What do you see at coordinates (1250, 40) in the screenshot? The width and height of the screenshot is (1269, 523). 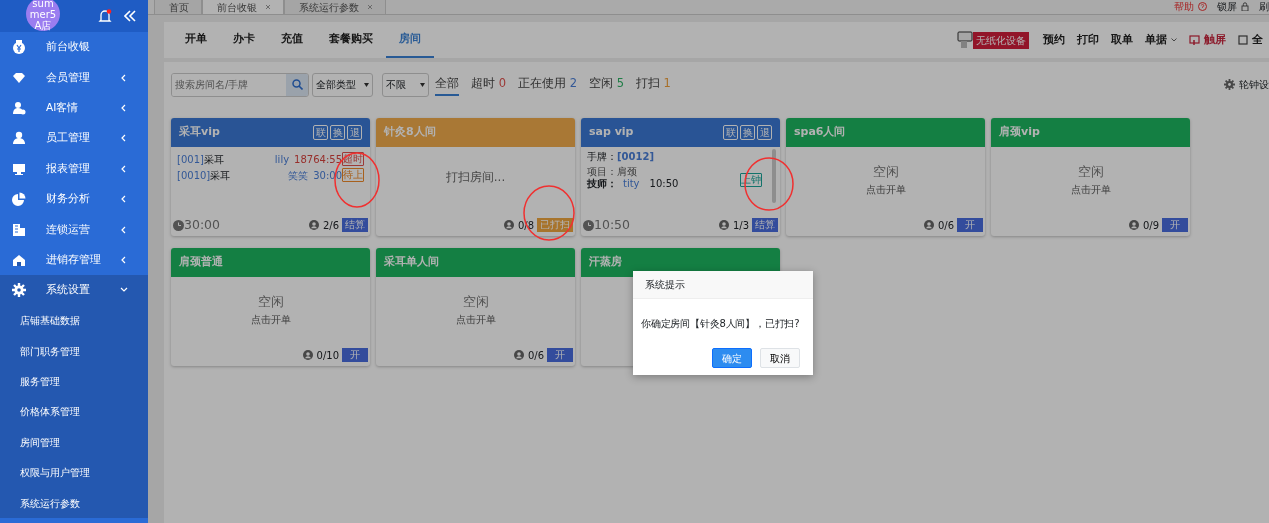 I see `toolbar-action: 全` at bounding box center [1250, 40].